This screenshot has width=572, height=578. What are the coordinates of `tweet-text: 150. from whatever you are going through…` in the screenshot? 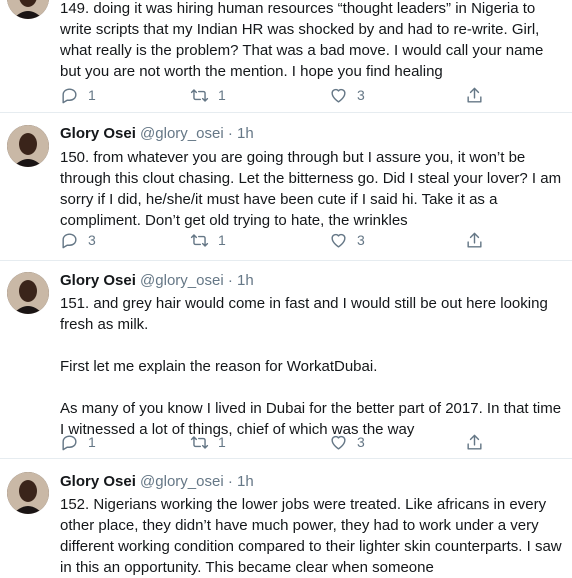 It's located at (312, 189).